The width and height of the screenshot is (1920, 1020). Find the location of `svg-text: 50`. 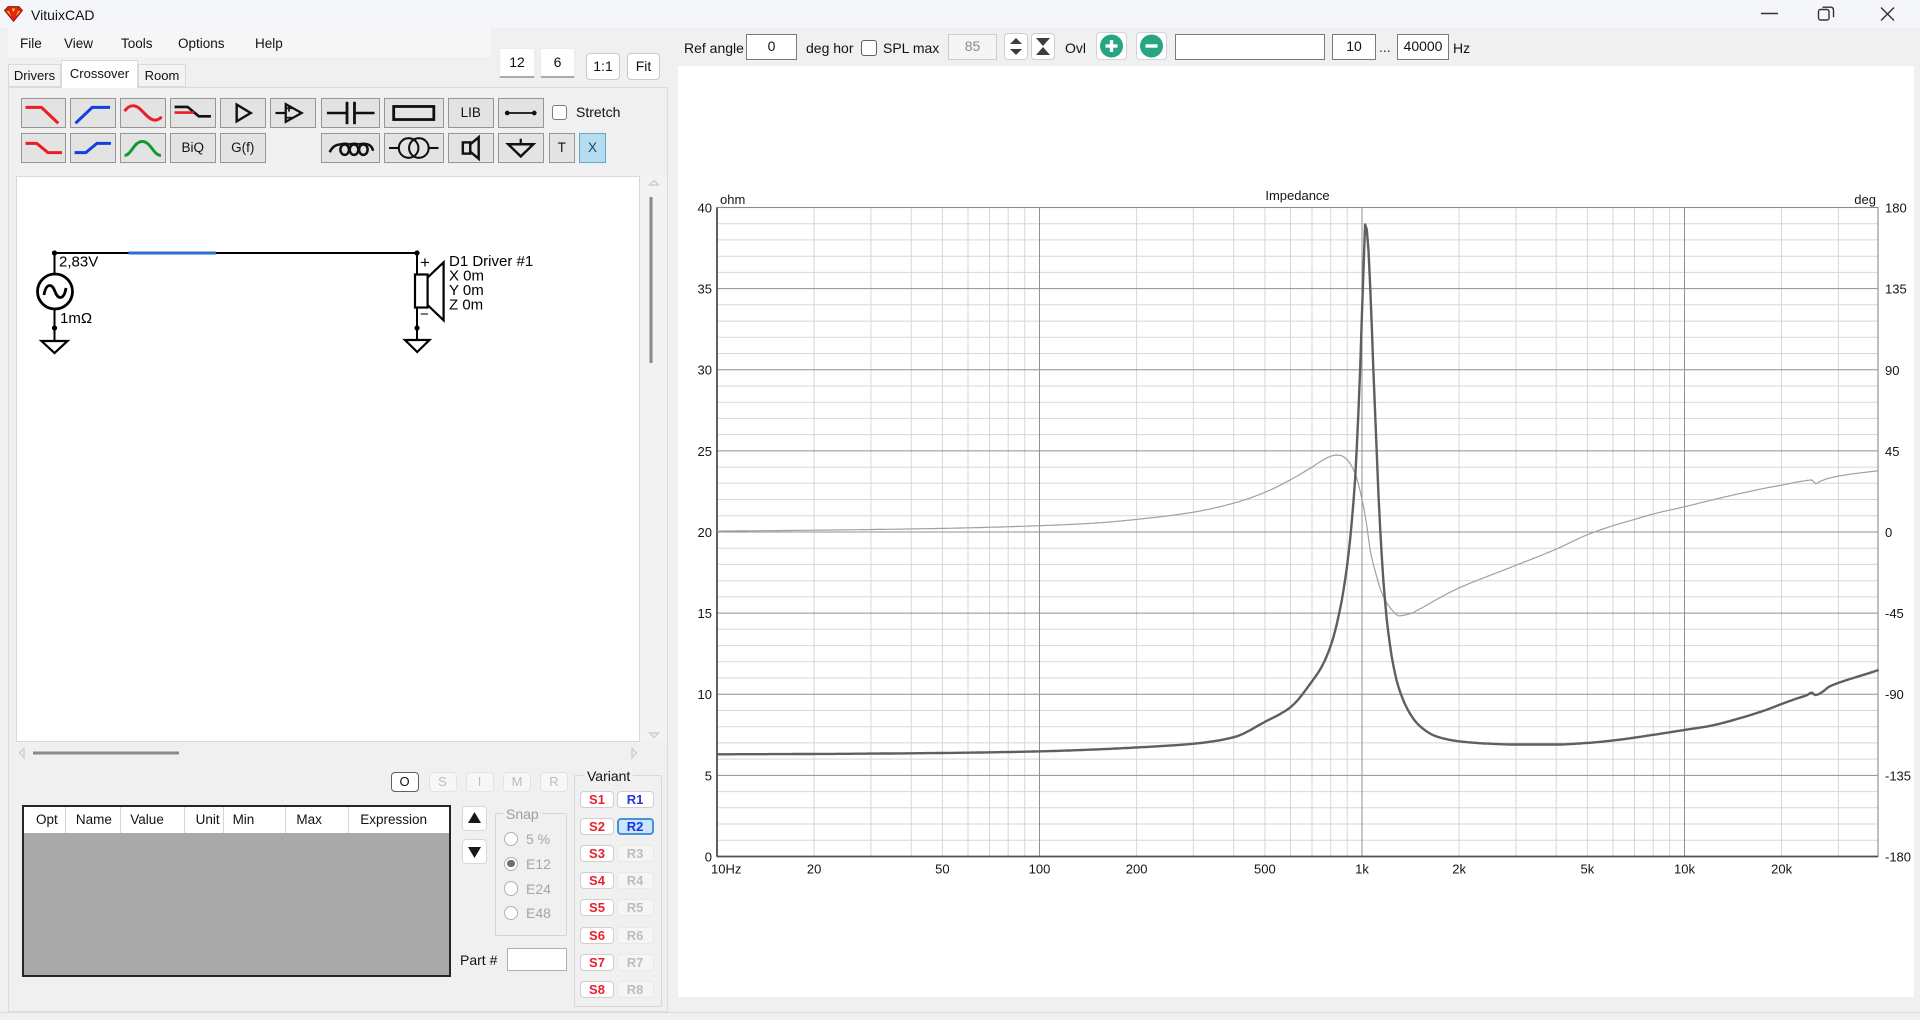

svg-text: 50 is located at coordinates (942, 869).